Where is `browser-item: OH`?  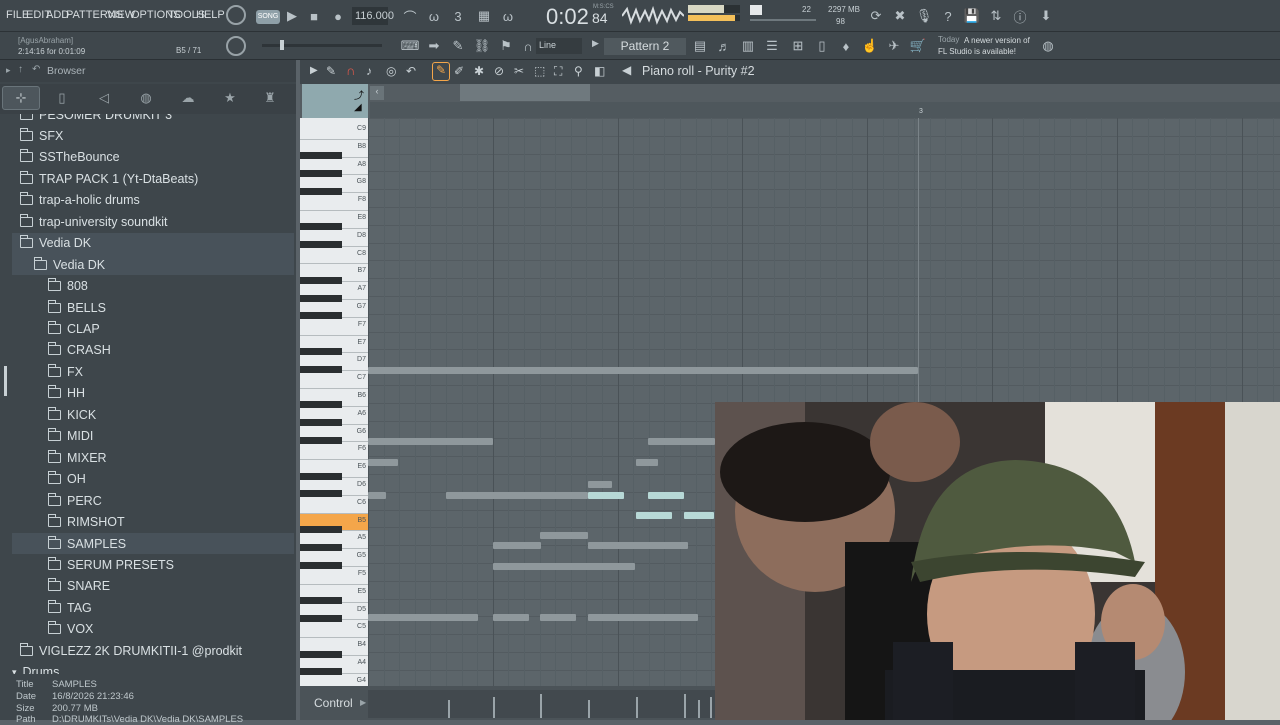
browser-item: OH is located at coordinates (153, 479).